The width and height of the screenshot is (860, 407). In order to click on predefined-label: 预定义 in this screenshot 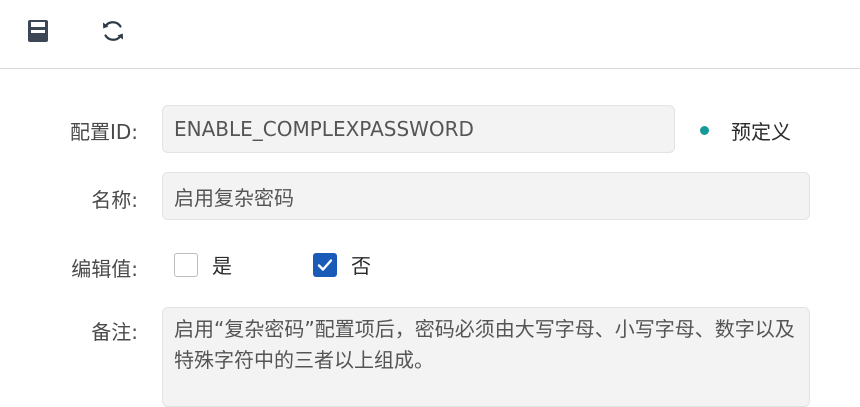, I will do `click(761, 132)`.